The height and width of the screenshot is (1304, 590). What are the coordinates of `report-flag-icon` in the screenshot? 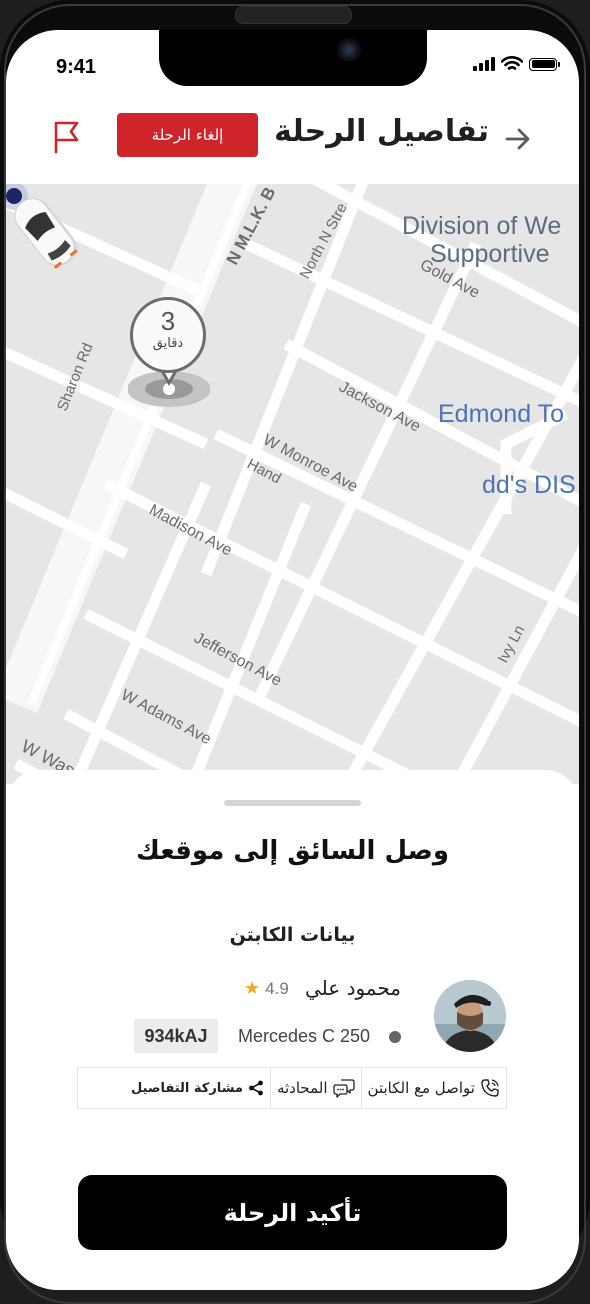 It's located at (67, 137).